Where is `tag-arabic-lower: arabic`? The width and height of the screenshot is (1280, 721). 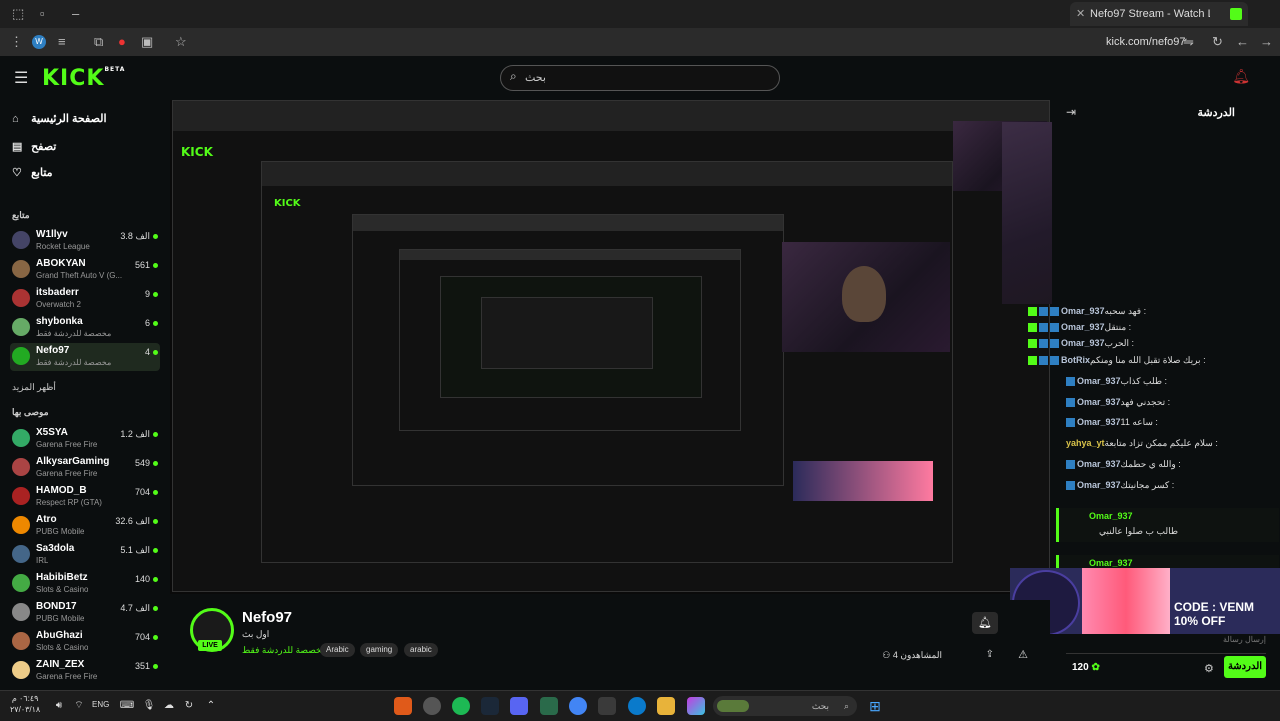 tag-arabic-lower: arabic is located at coordinates (421, 650).